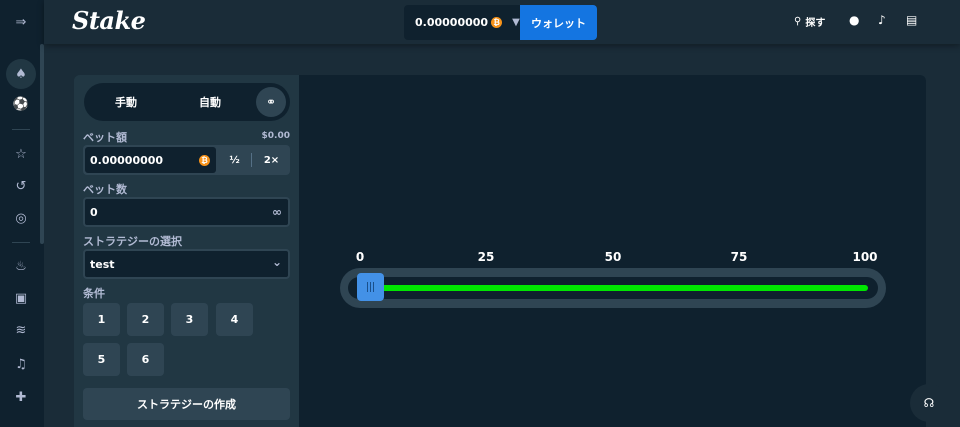 Image resolution: width=960 pixels, height=427 pixels. I want to click on slider-tick-label: 25, so click(486, 257).